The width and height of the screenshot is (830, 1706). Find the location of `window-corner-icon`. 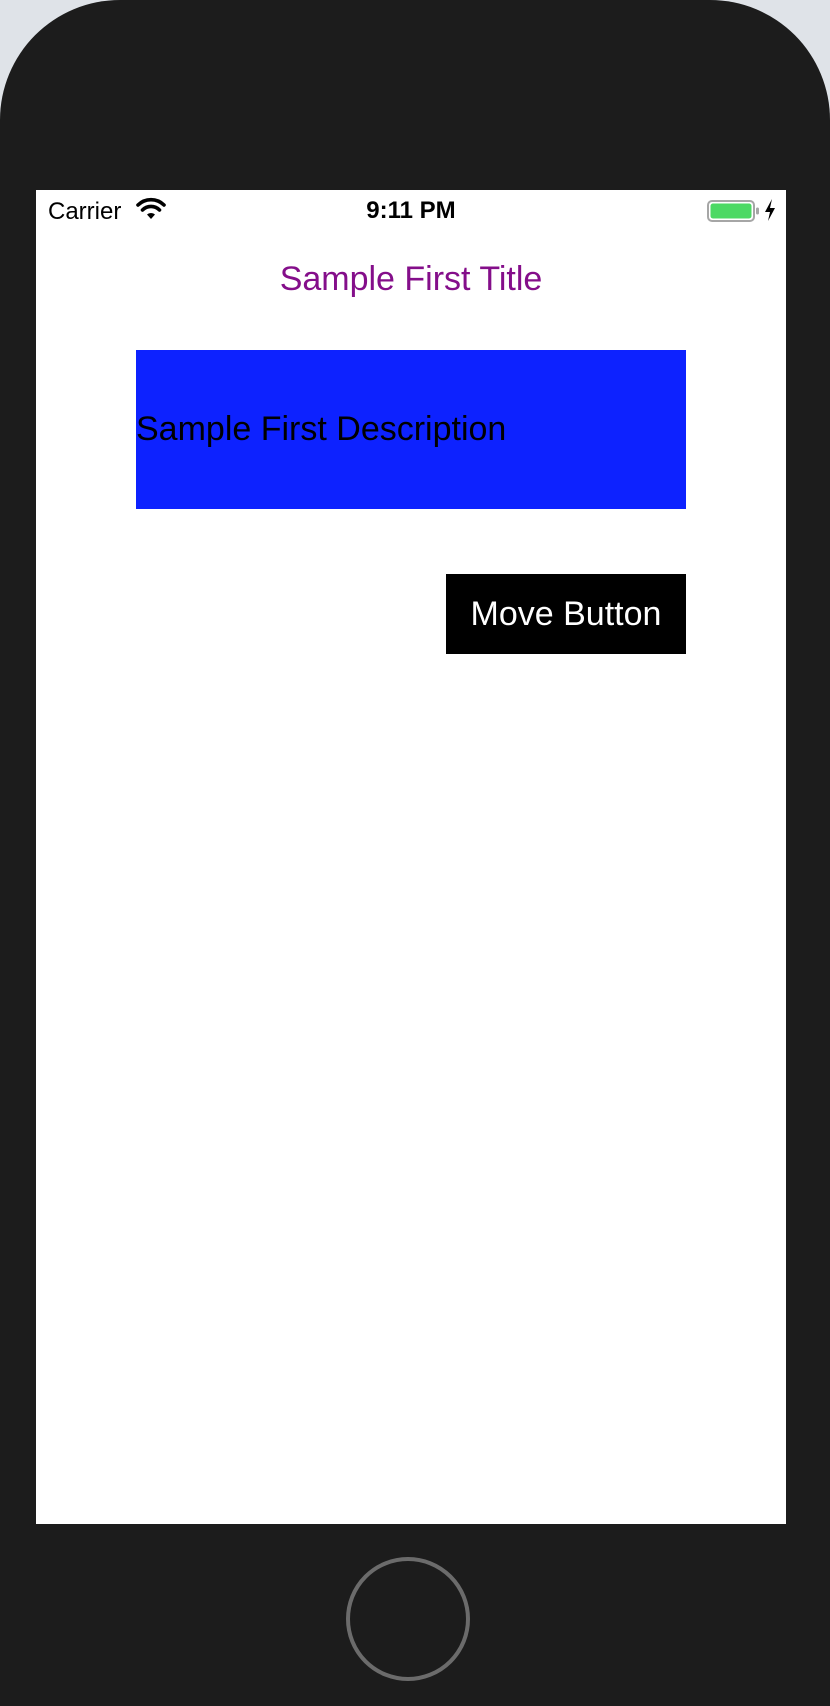

window-corner-icon is located at coordinates (818, 6).